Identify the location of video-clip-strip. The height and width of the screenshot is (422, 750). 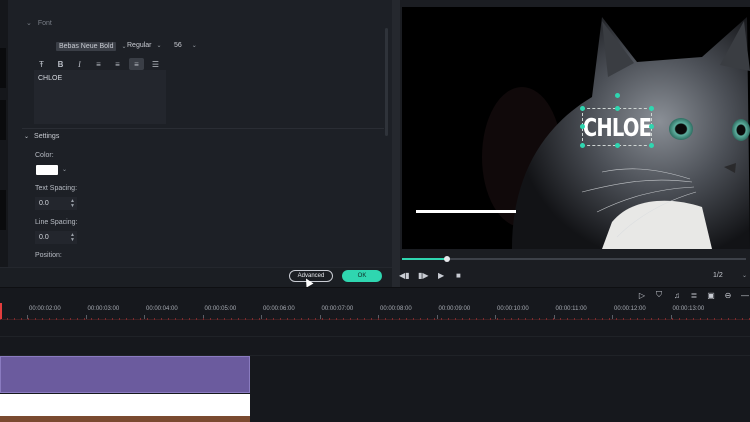
(125, 419).